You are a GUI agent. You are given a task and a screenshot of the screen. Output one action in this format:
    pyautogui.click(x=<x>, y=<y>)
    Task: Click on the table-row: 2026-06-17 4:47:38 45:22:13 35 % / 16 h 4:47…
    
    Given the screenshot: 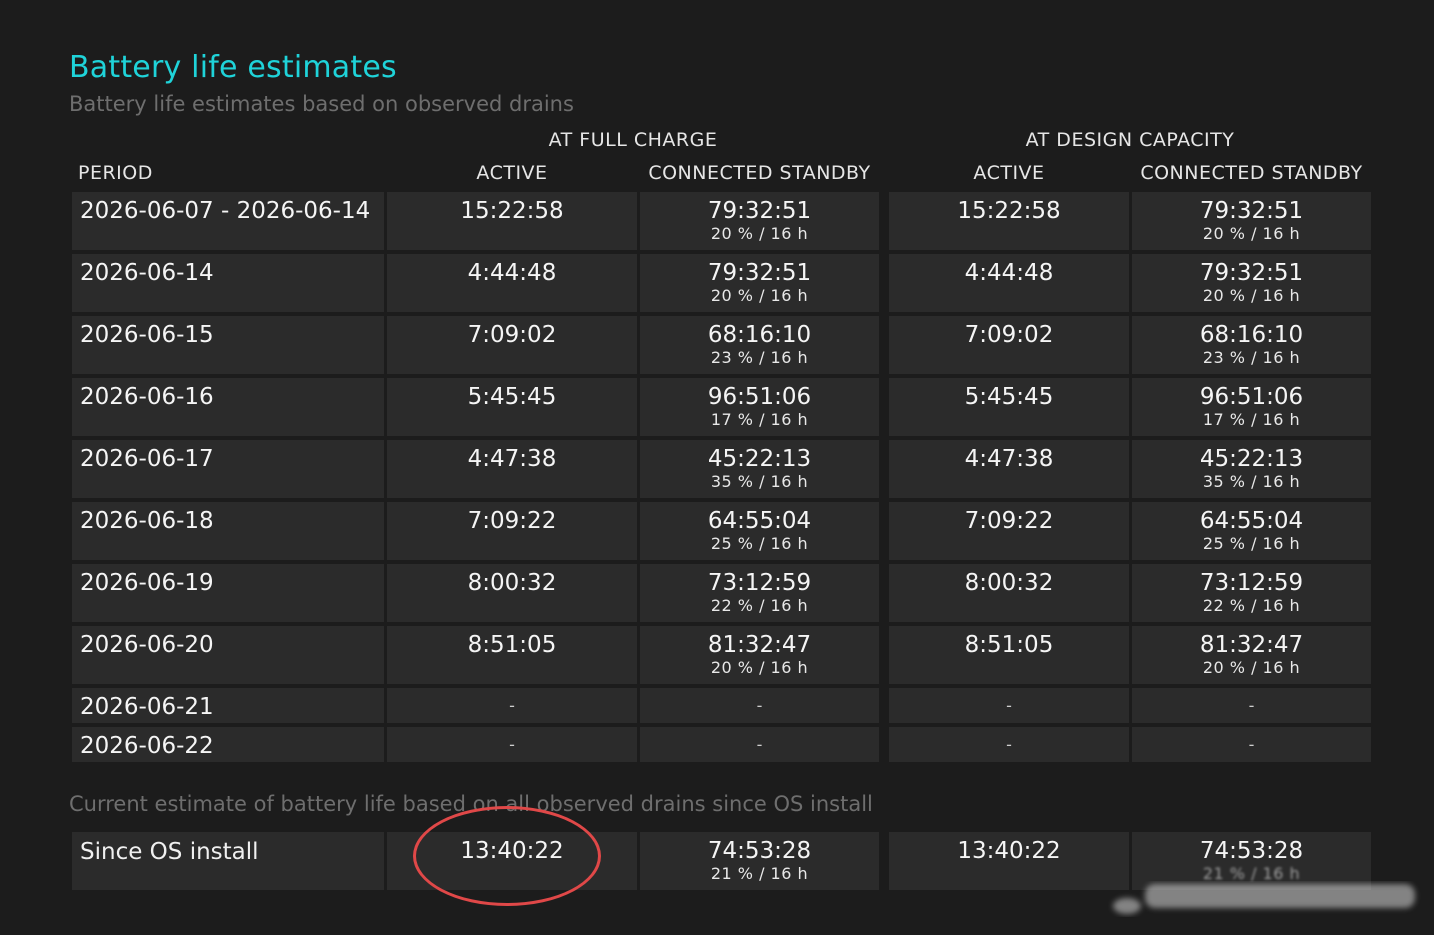 What is the action you would take?
    pyautogui.click(x=717, y=469)
    